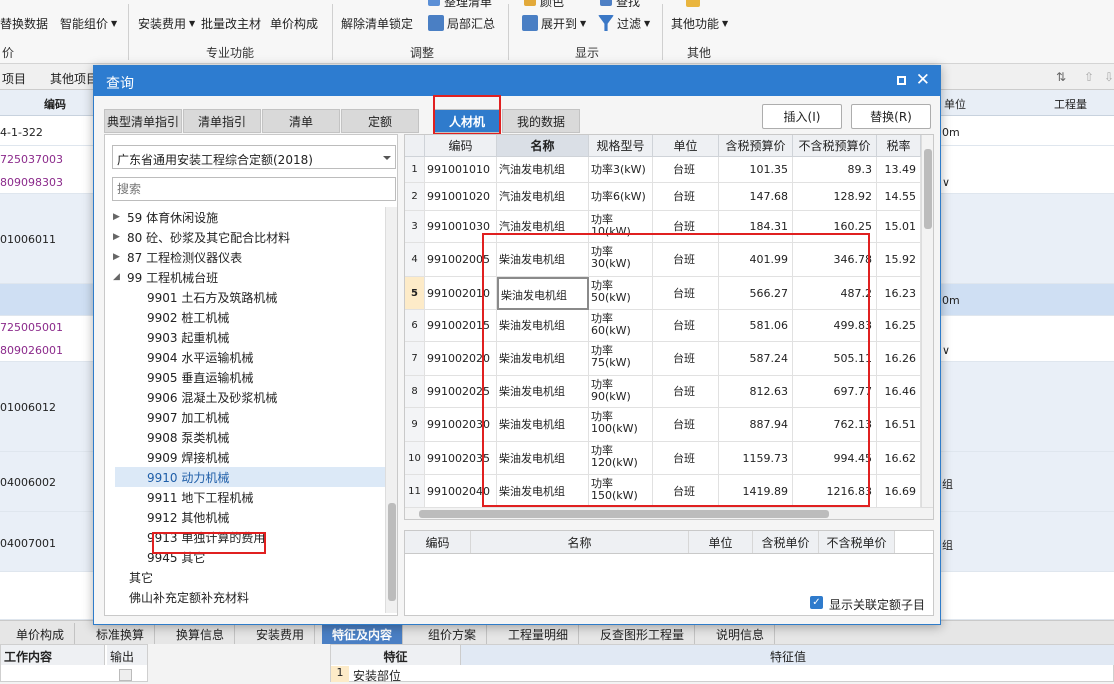 Image resolution: width=1114 pixels, height=684 pixels. What do you see at coordinates (756, 458) in the screenshot?
I see `cell-p1: 1159.73` at bounding box center [756, 458].